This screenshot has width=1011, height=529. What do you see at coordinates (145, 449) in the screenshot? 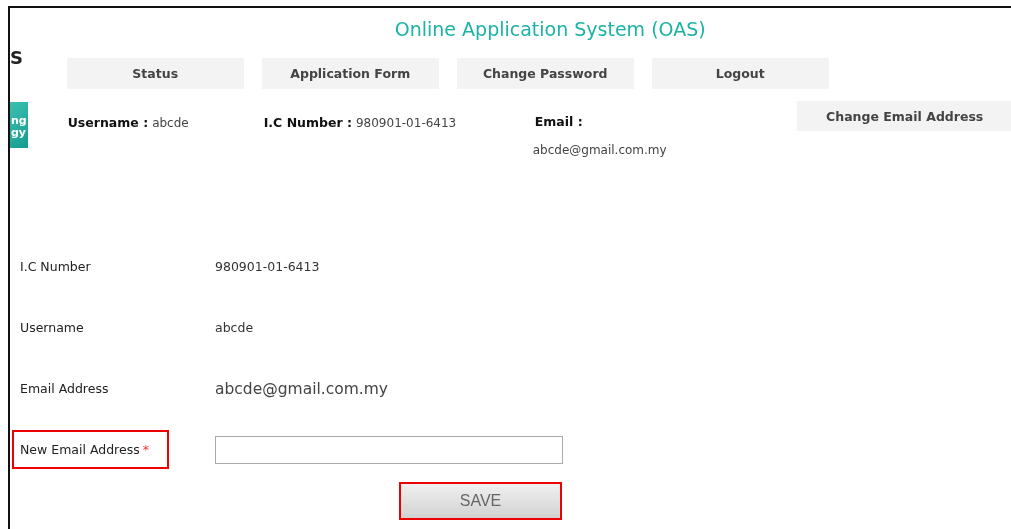
I see `required-mark: *` at bounding box center [145, 449].